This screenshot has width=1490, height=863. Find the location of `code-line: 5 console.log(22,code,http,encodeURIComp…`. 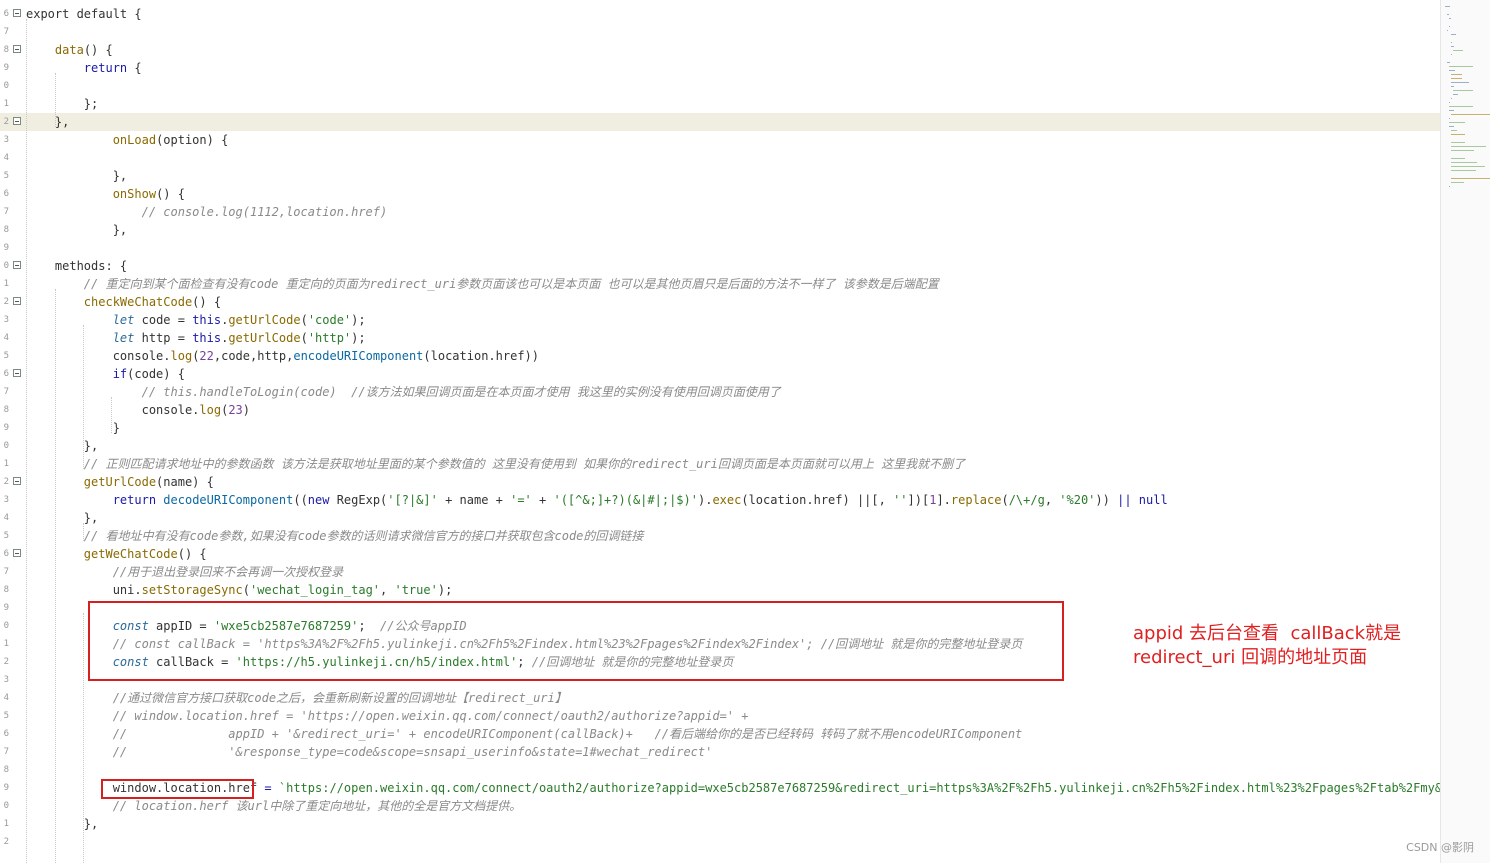

code-line: 5 console.log(22,code,http,encodeURIComp… is located at coordinates (720, 356).